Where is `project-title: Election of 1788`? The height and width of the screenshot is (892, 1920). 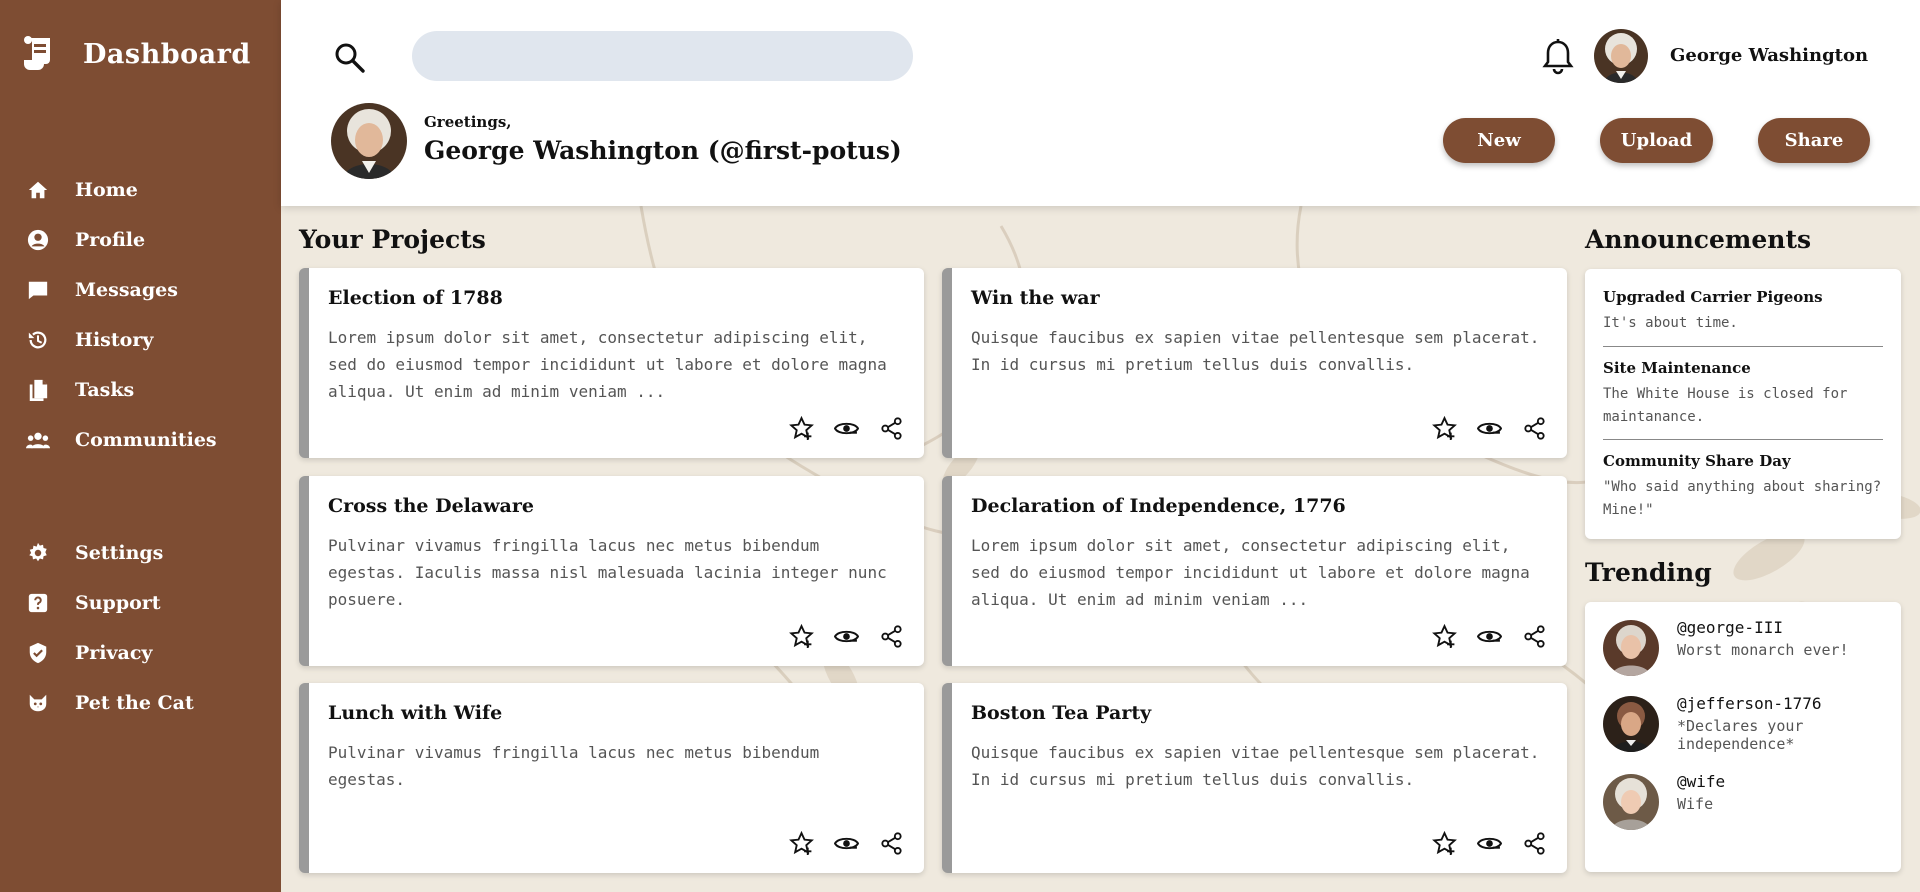 project-title: Election of 1788 is located at coordinates (415, 298).